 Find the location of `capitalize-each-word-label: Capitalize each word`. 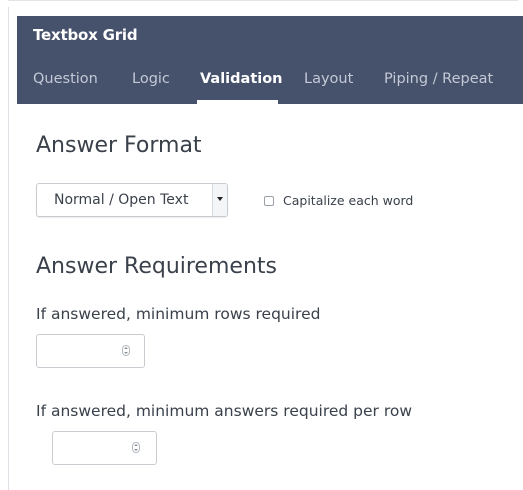

capitalize-each-word-label: Capitalize each word is located at coordinates (348, 200).